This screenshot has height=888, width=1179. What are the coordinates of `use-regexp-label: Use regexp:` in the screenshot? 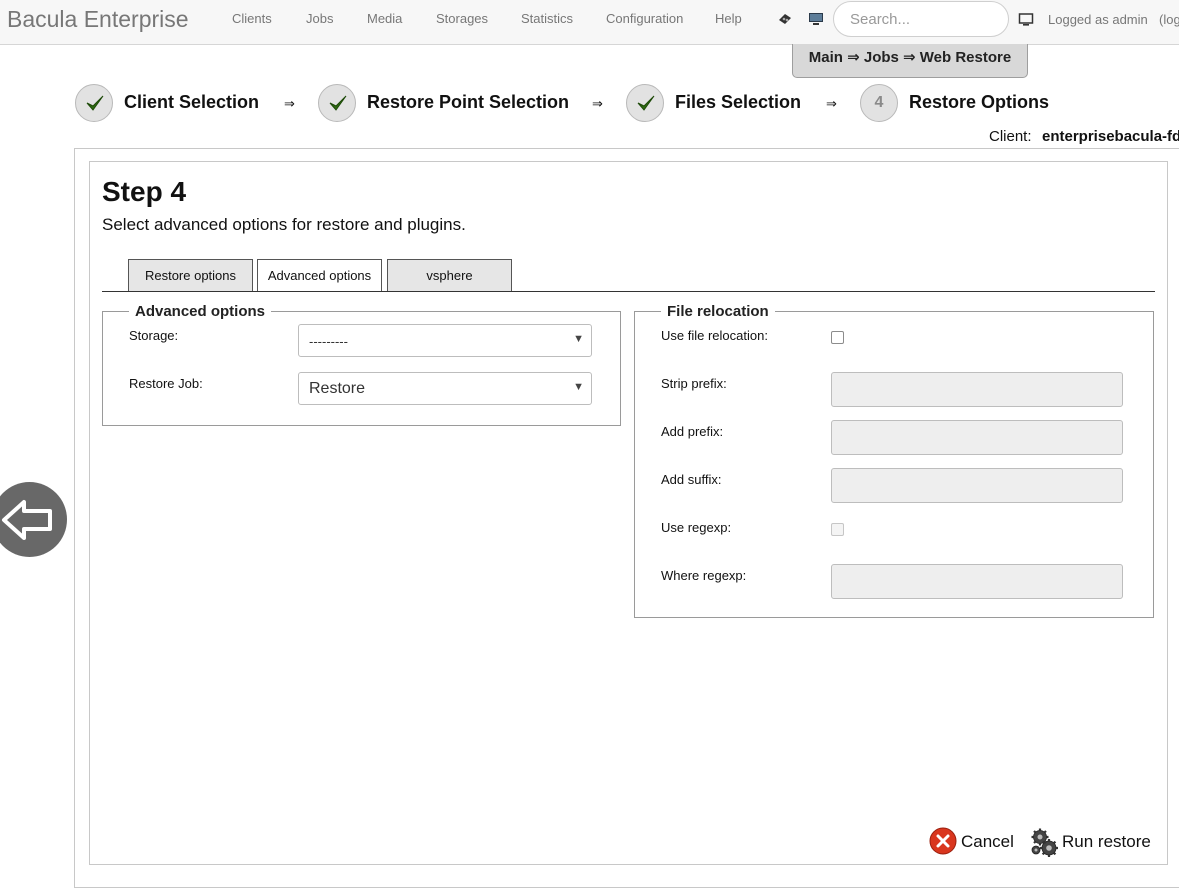 It's located at (696, 527).